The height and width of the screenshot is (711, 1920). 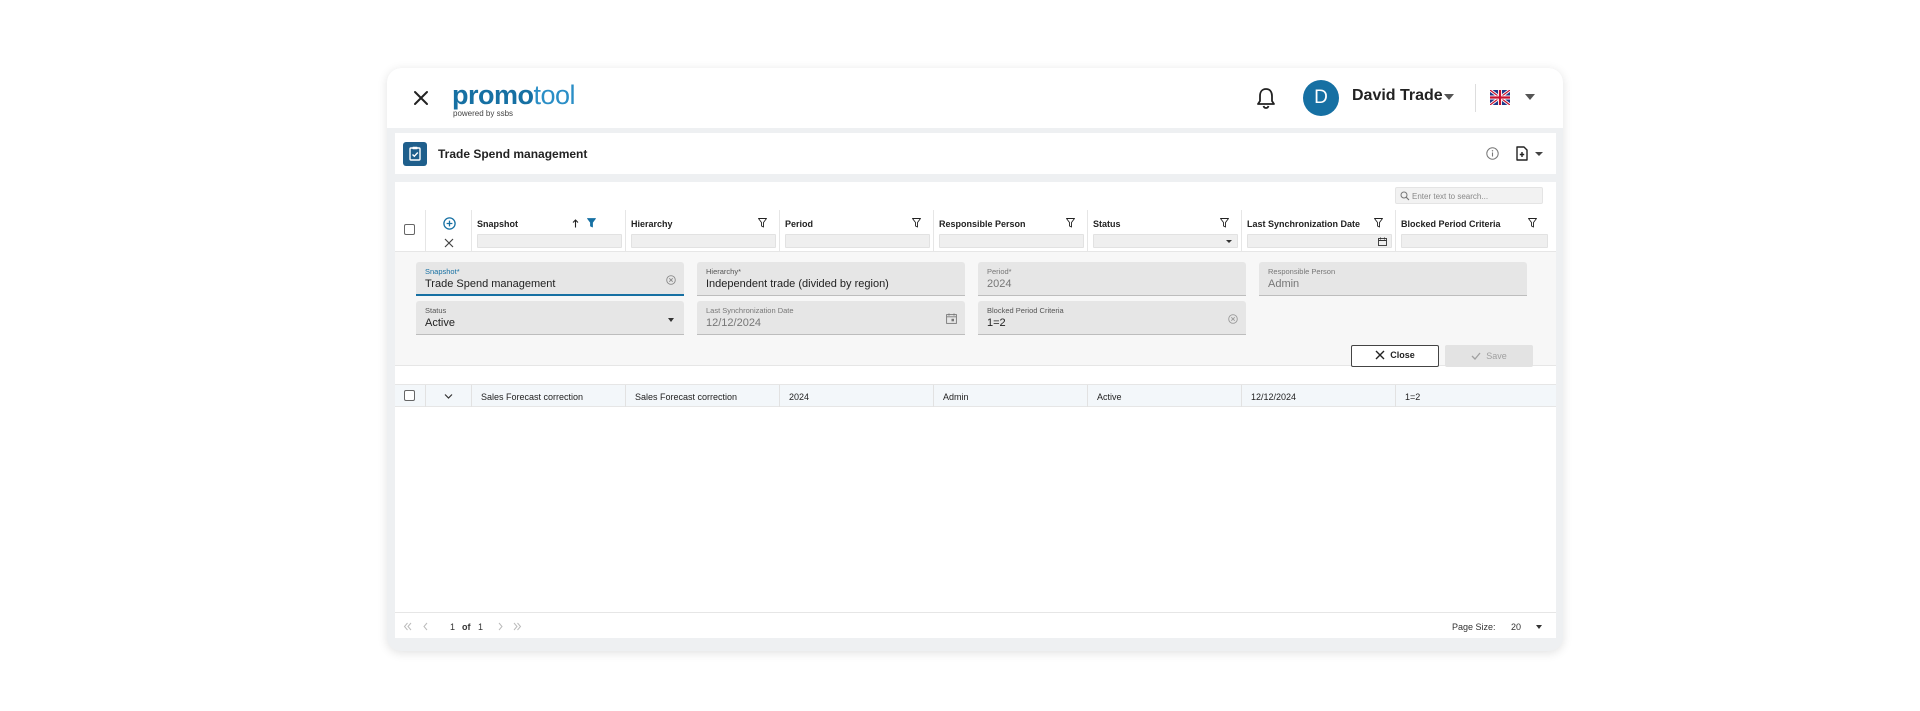 I want to click on snapshot-field: Snapshot* Trade Spend management, so click(x=550, y=279).